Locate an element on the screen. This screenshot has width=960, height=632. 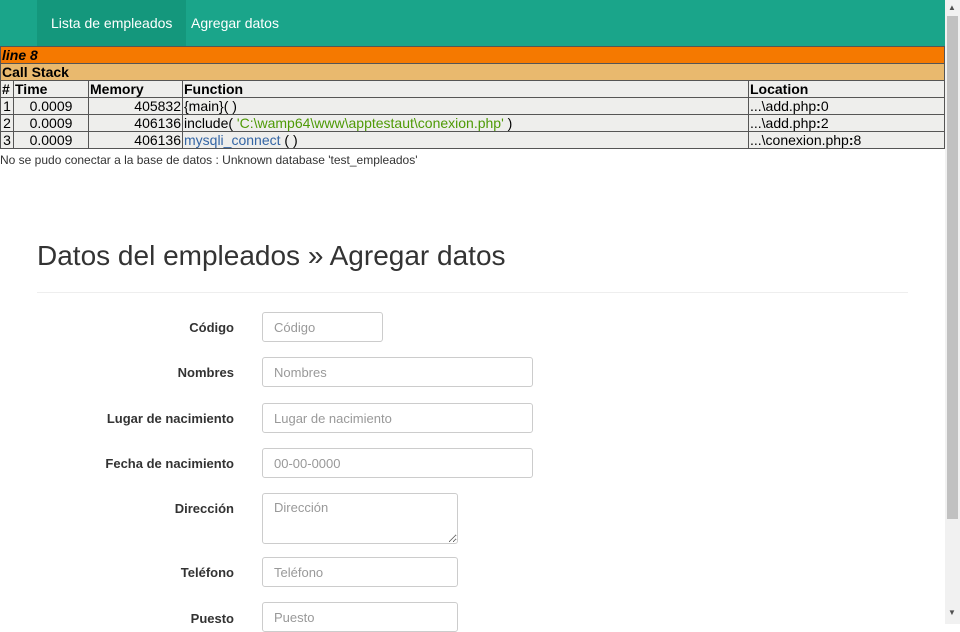
nav-lista-empleados: Lista de empleados is located at coordinates (112, 23).